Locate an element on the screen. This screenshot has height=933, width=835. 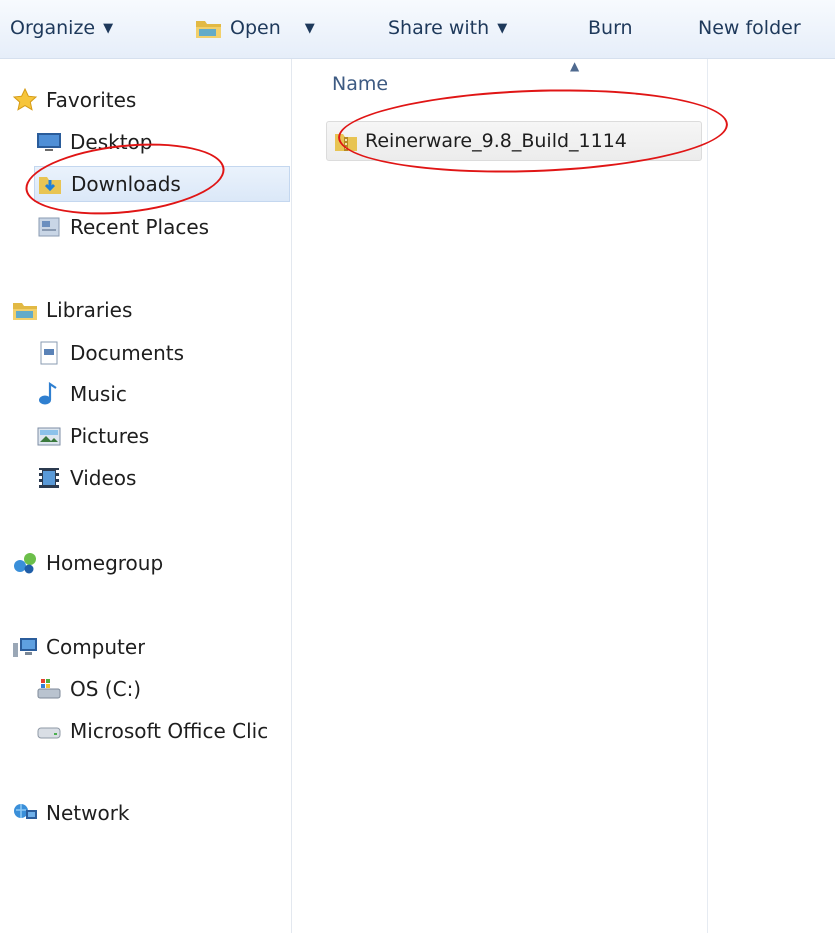
recent-places-icon is located at coordinates (49, 227).